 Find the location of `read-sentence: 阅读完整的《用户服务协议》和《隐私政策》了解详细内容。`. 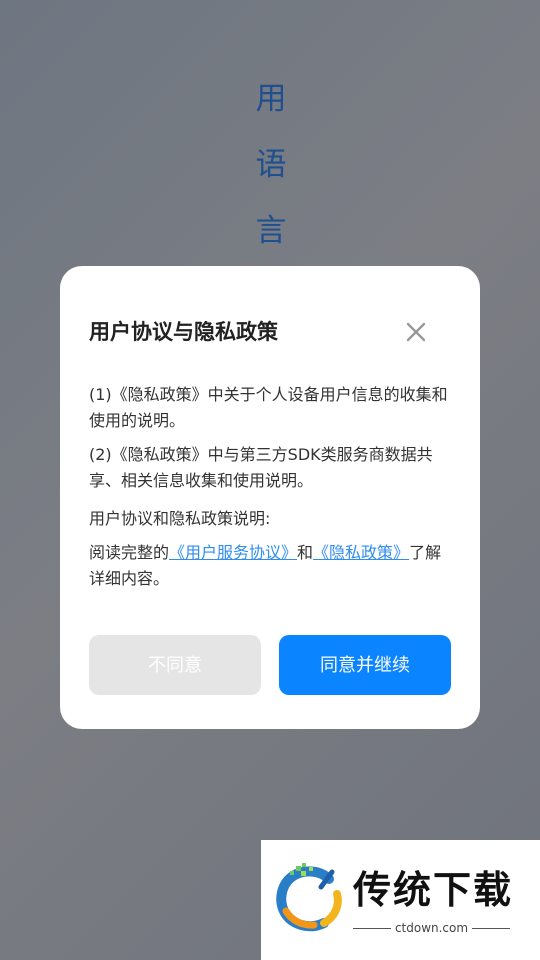

read-sentence: 阅读完整的《用户服务协议》和《隐私政策》了解详细内容。 is located at coordinates (271, 566).